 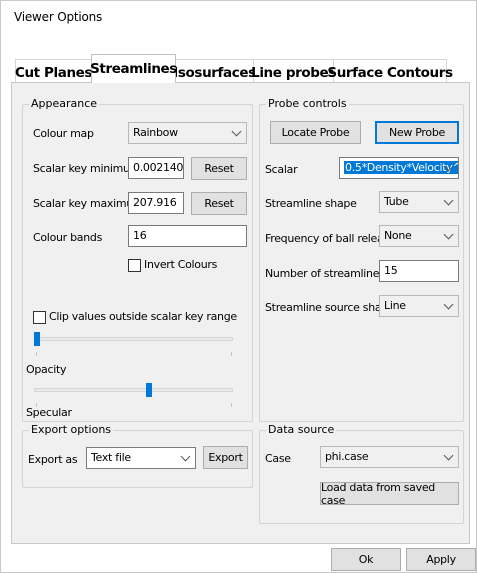 I want to click on clip-values-label: Clip values outside scalar key range, so click(x=143, y=316).